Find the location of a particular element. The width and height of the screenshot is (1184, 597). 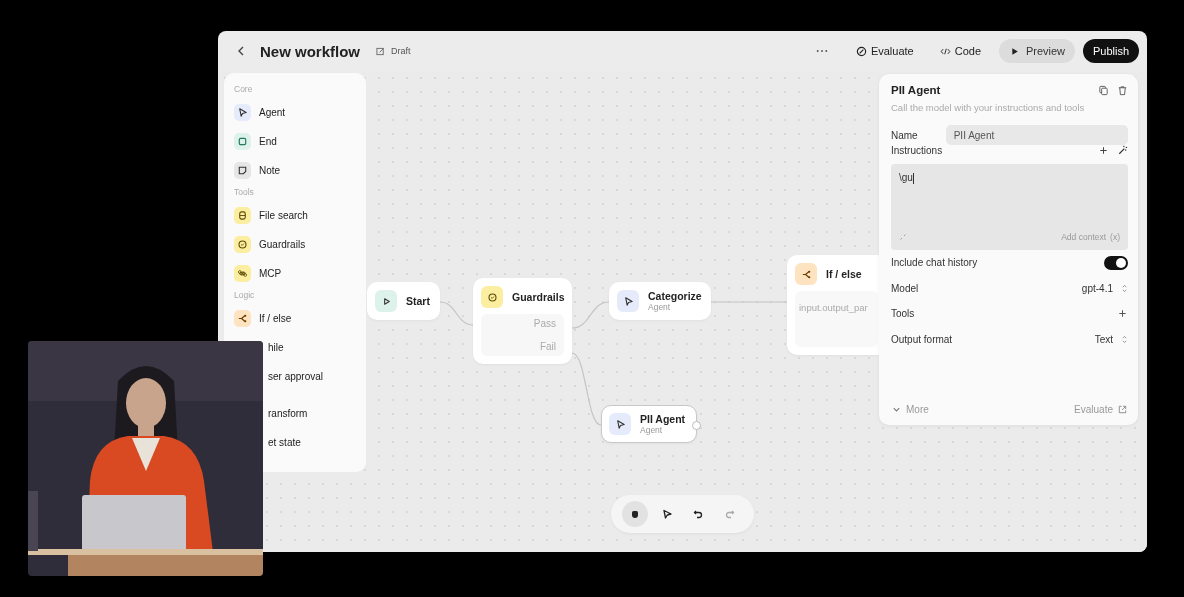

setting-label: Tools is located at coordinates (903, 314).